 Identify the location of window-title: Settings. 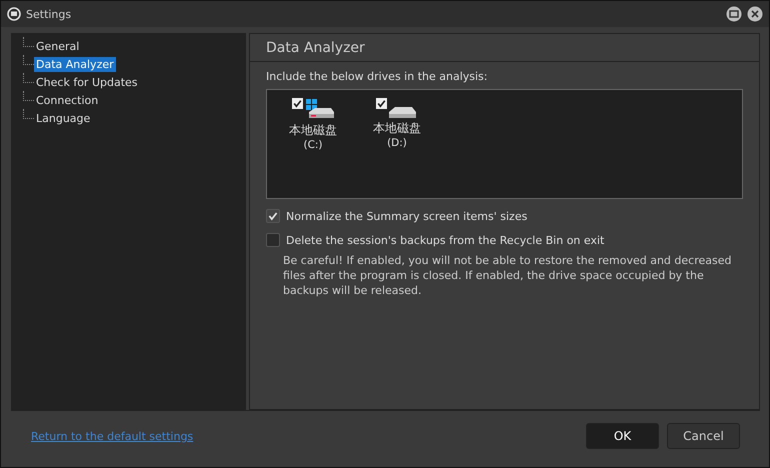
(49, 14).